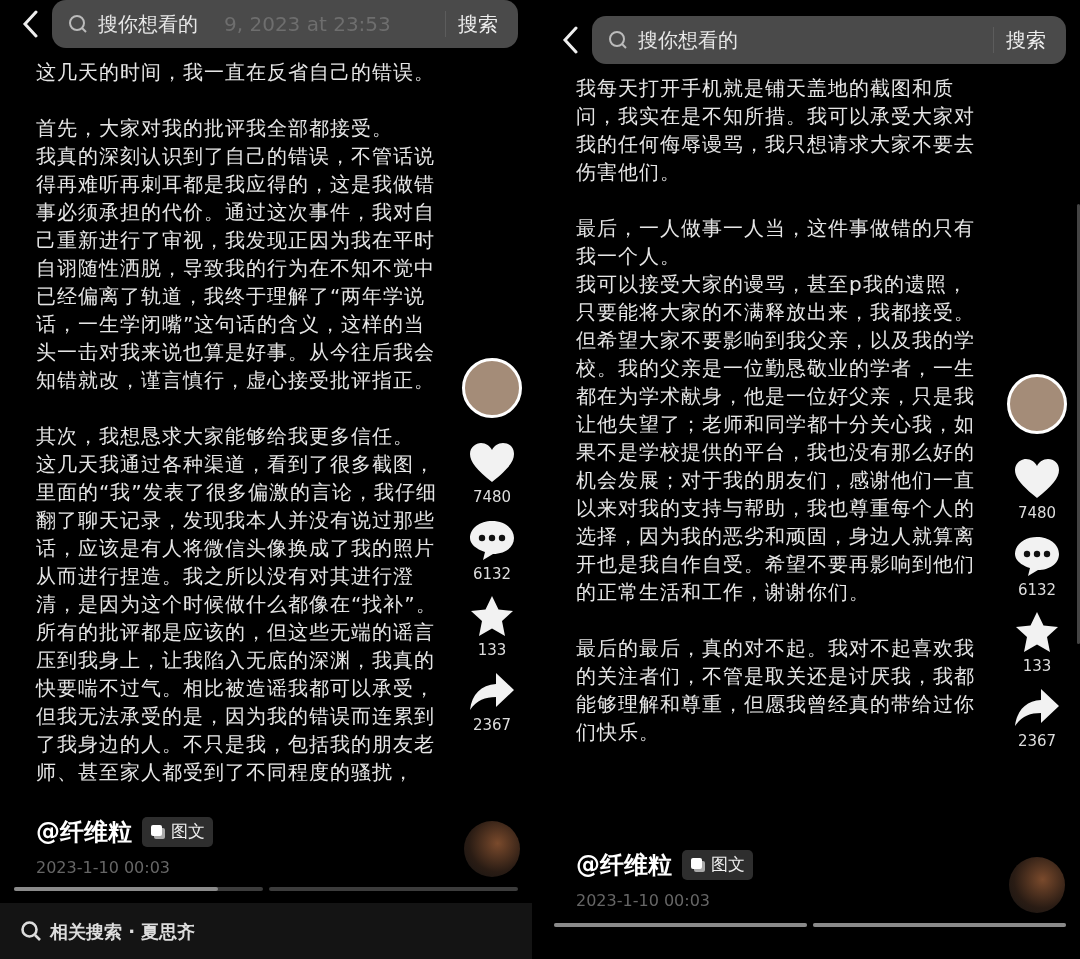 The height and width of the screenshot is (959, 1080). I want to click on post-paragraph: 首先，大家对我的批评我全部都接受。, so click(215, 128).